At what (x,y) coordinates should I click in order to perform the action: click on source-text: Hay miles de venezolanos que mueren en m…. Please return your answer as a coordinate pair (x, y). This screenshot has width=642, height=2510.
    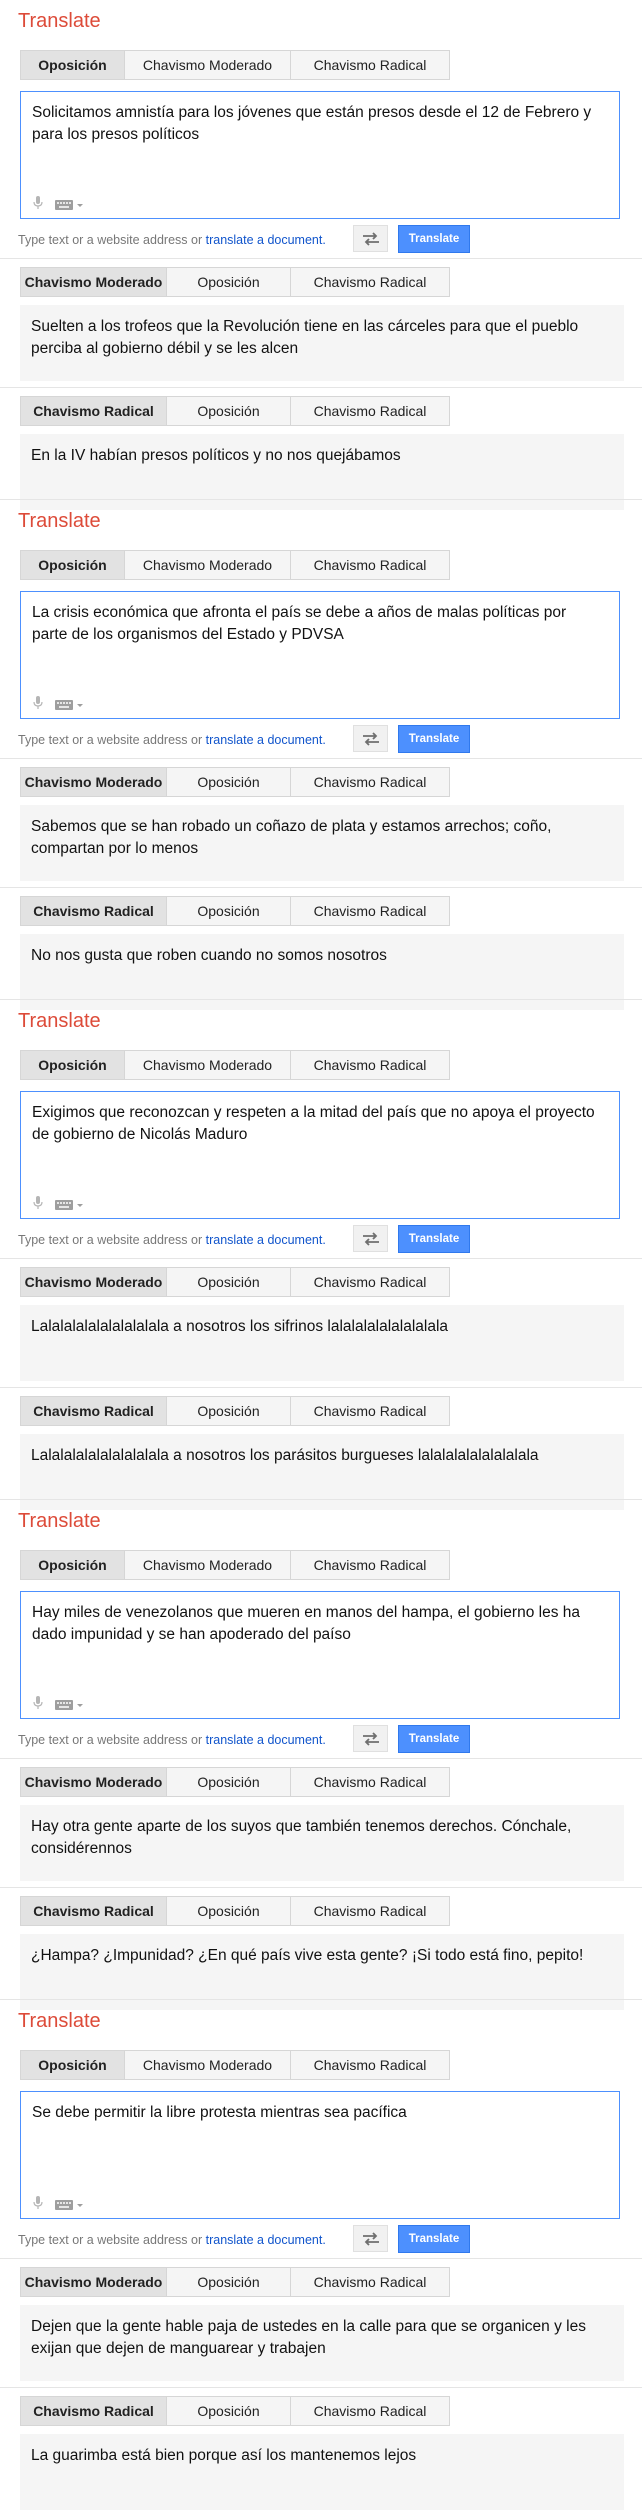
    Looking at the image, I should click on (317, 1624).